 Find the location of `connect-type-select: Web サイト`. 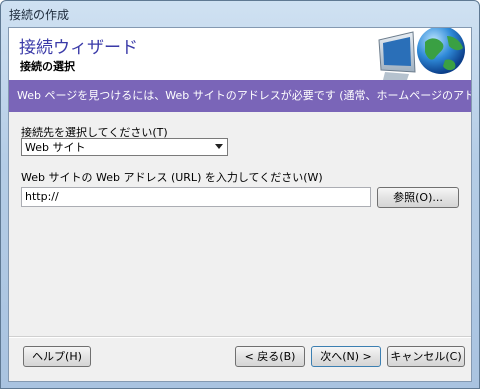

connect-type-select: Web サイト is located at coordinates (124, 147).